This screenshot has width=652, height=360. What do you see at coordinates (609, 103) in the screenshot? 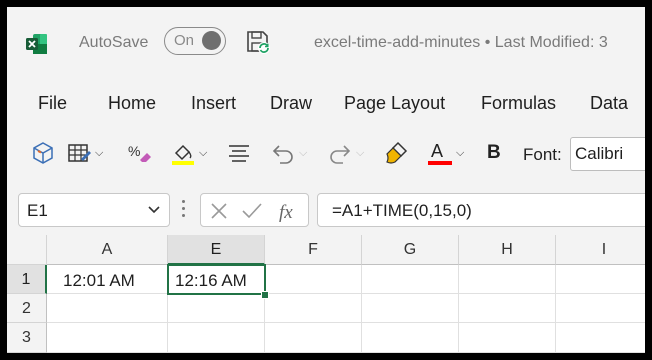
I see `tab-data: Data` at bounding box center [609, 103].